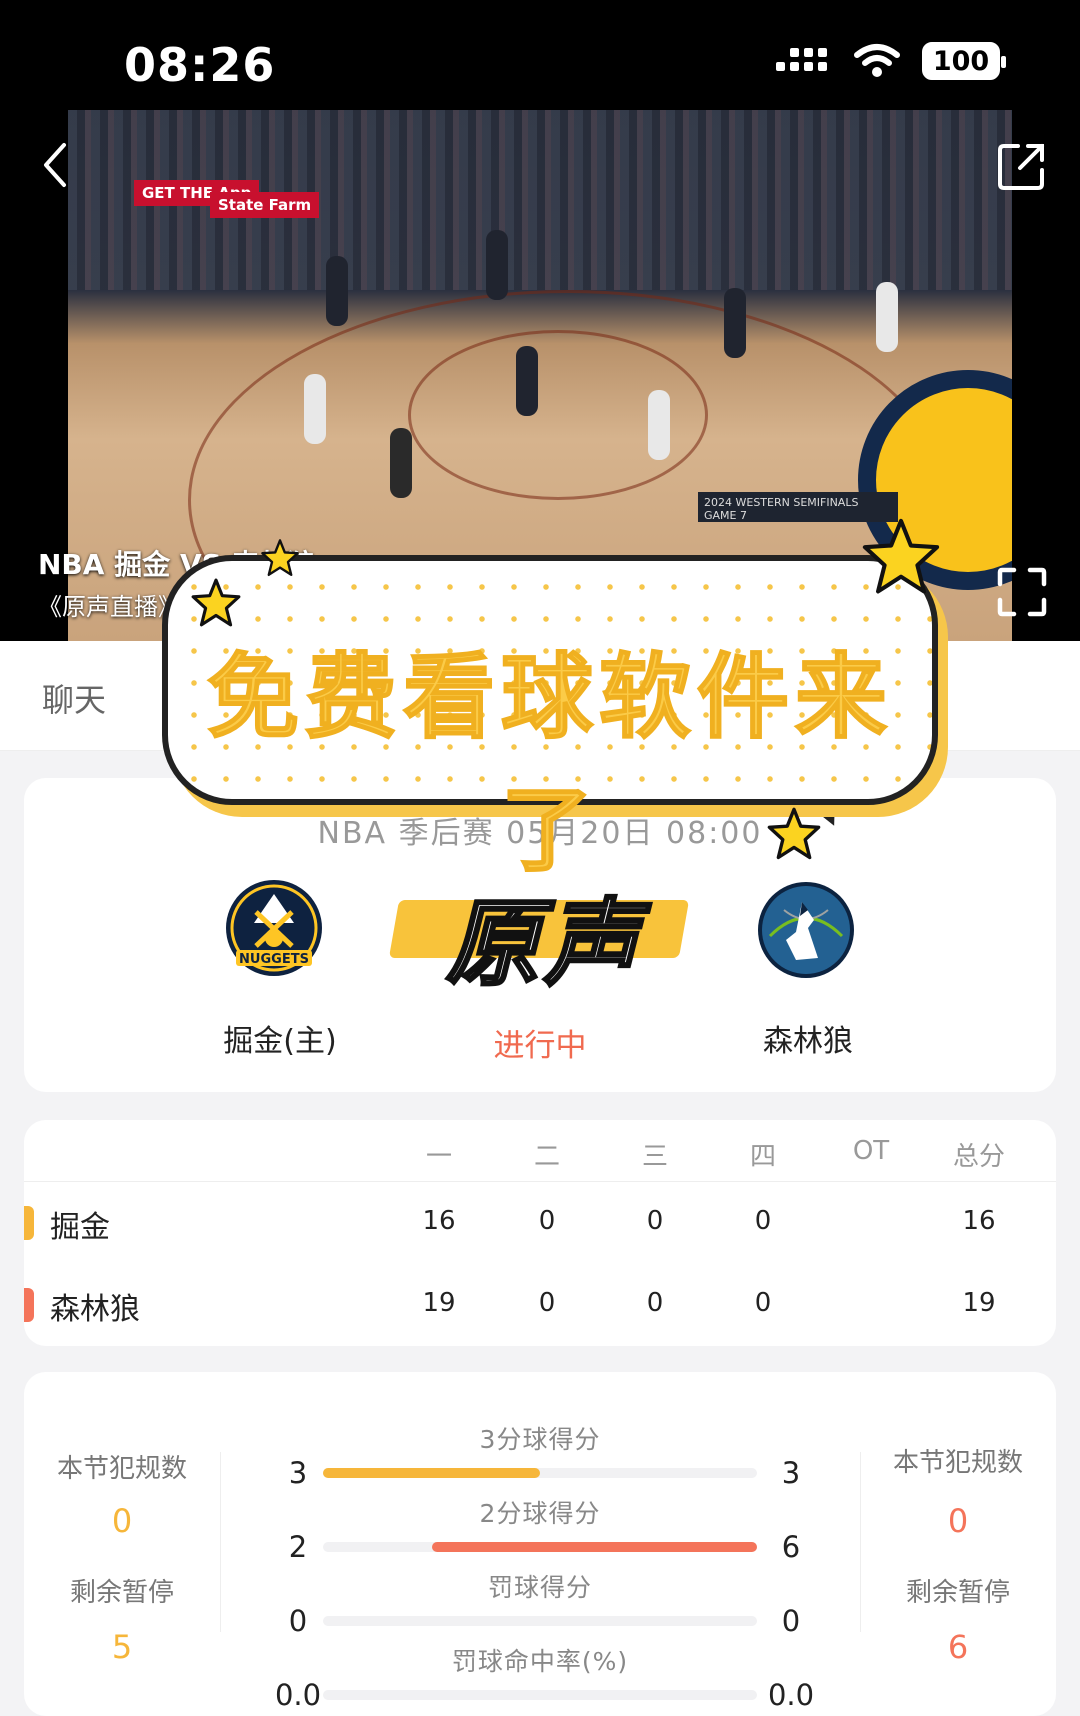  I want to click on col-header: 三, so click(654, 1157).